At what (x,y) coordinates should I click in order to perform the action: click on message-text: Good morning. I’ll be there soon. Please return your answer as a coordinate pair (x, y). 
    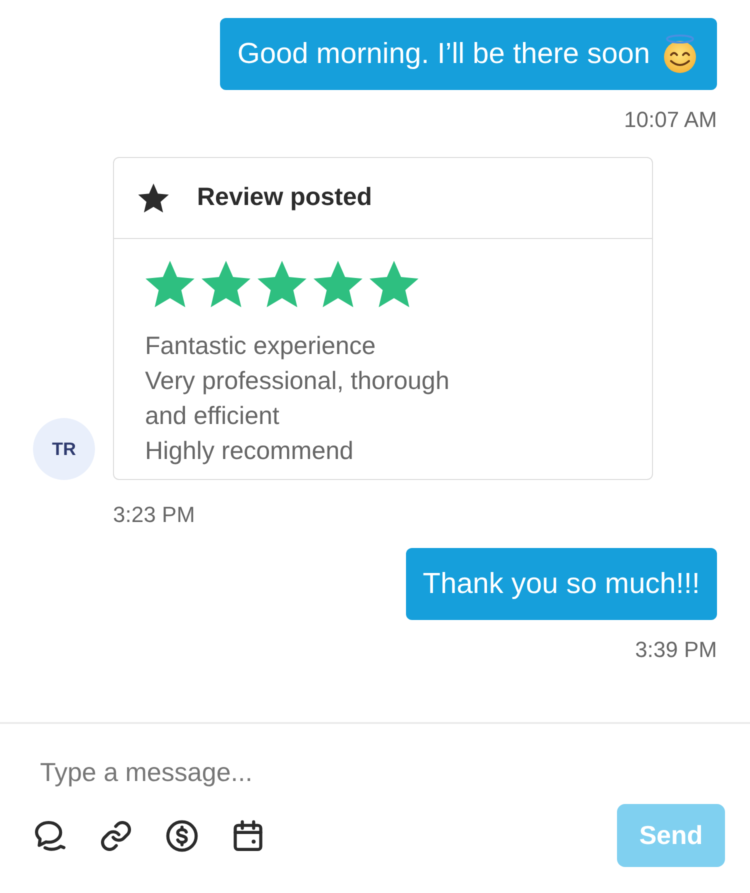
    Looking at the image, I should click on (443, 54).